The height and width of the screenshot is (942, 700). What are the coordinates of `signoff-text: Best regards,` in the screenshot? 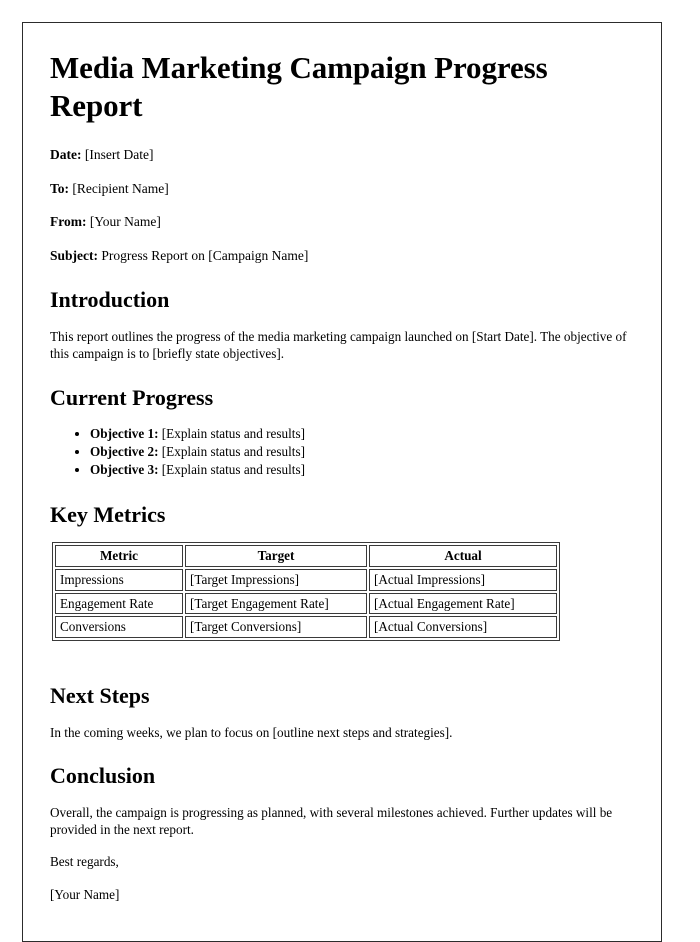 It's located at (84, 861).